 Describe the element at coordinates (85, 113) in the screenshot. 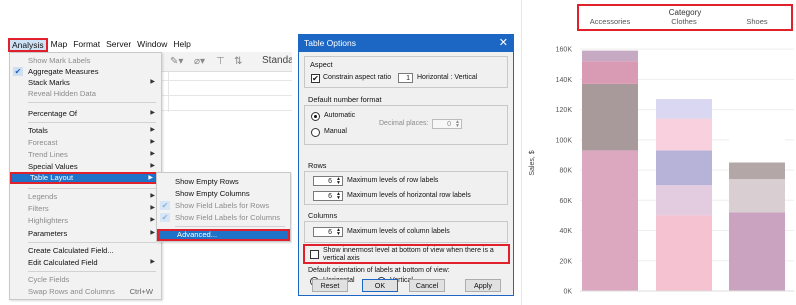

I see `menu-item-percentage-of: Percentage Of ▶` at that location.